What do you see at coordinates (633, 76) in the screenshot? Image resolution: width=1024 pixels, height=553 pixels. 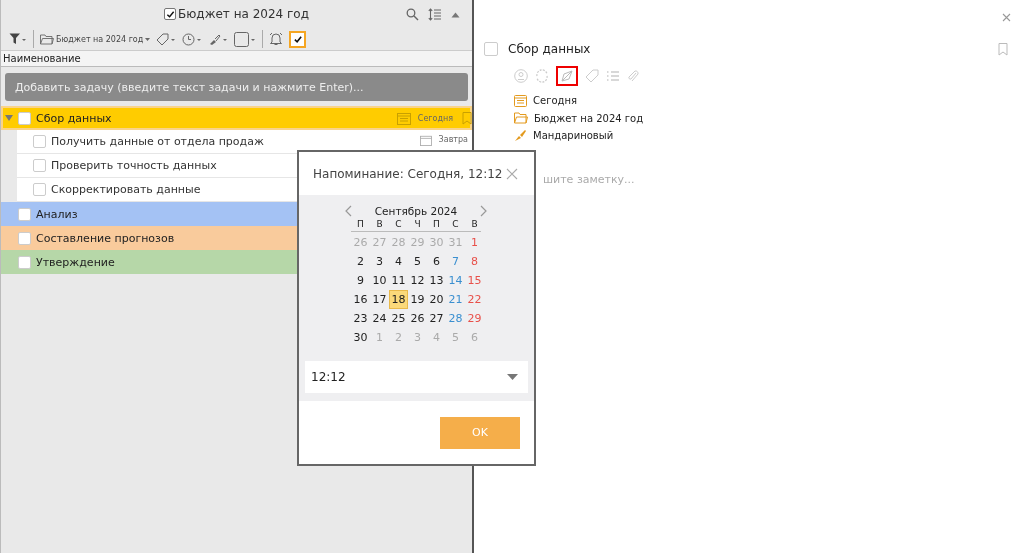 I see `paperclip-icon` at bounding box center [633, 76].